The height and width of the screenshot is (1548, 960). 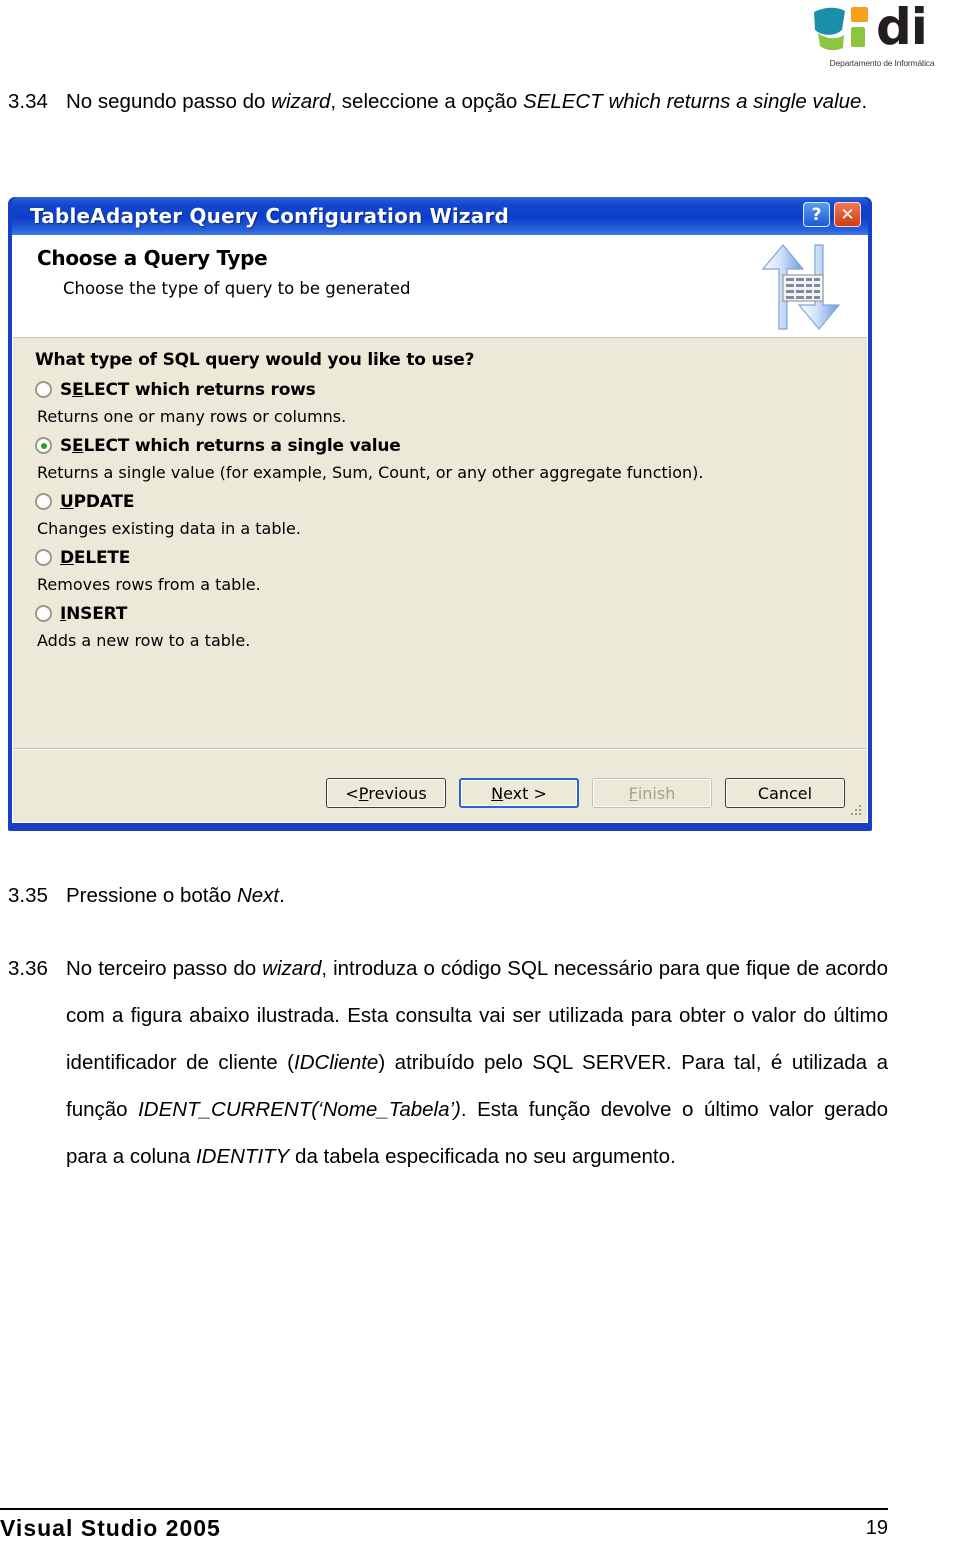 I want to click on resize-grip, so click(x=856, y=812).